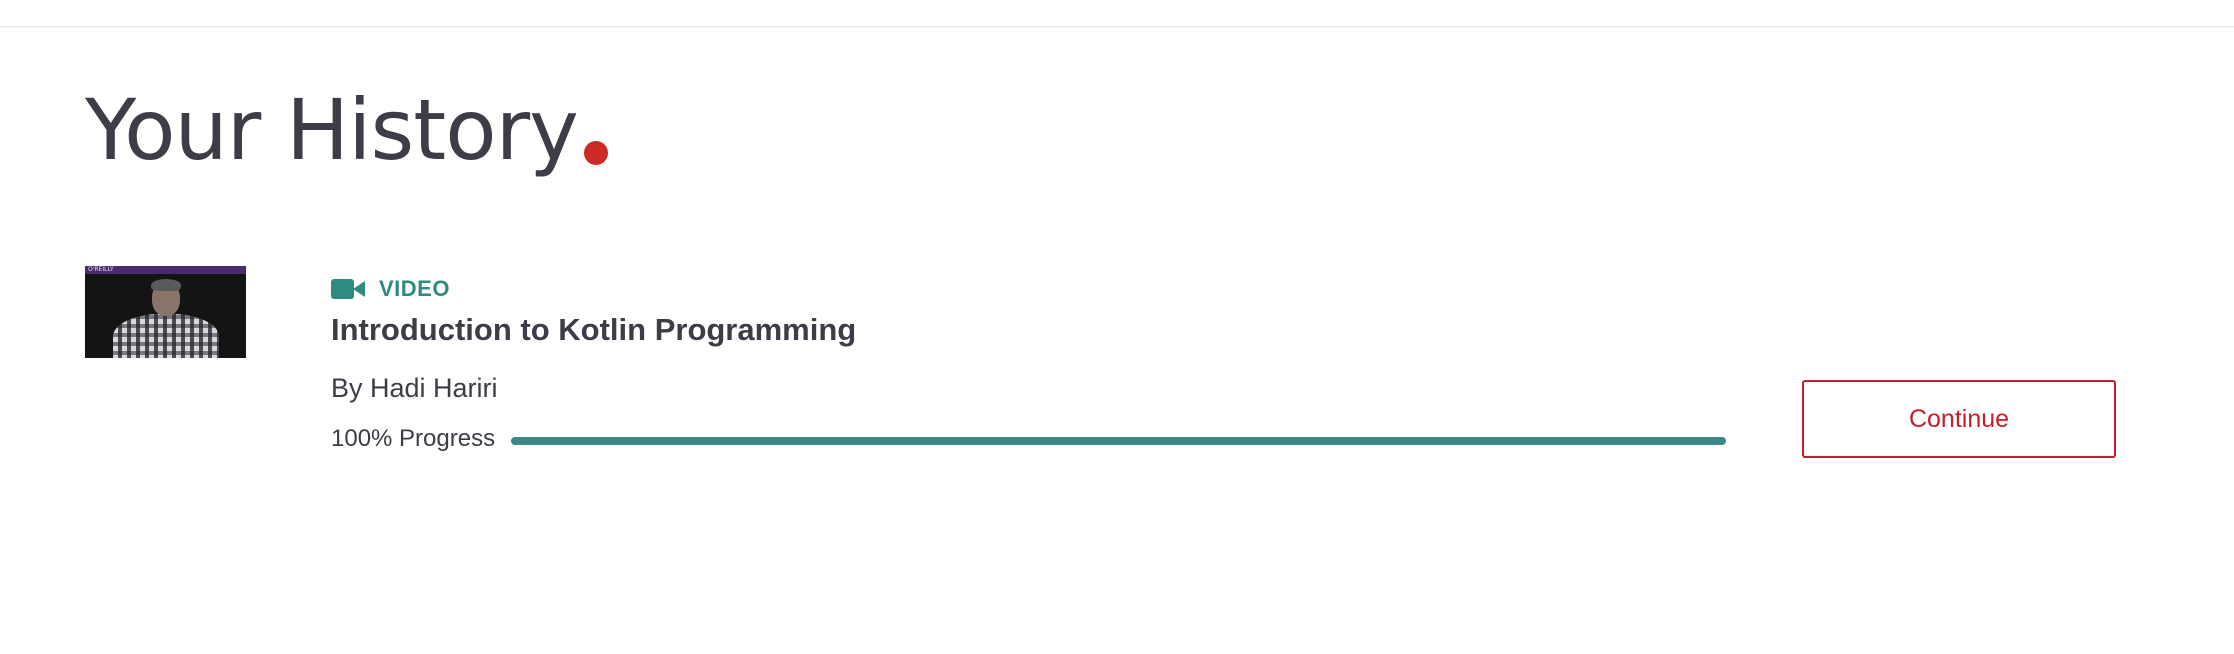 Image resolution: width=2234 pixels, height=654 pixels. I want to click on progress-row: 100% Progress, so click(1029, 439).